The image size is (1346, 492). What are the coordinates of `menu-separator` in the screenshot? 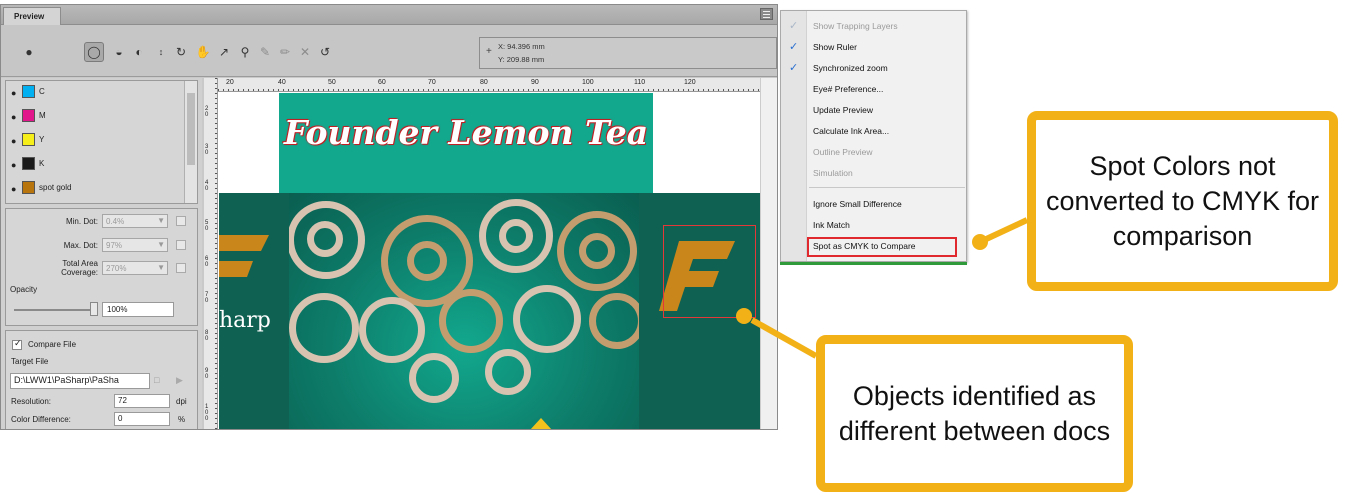 It's located at (887, 187).